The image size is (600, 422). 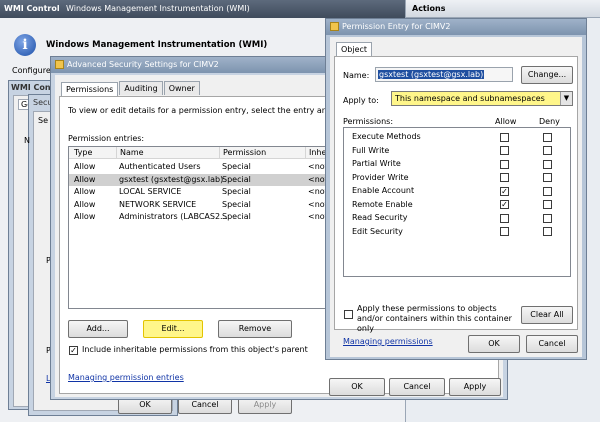 What do you see at coordinates (552, 344) in the screenshot?
I see `permission-cancel-button: Cancel` at bounding box center [552, 344].